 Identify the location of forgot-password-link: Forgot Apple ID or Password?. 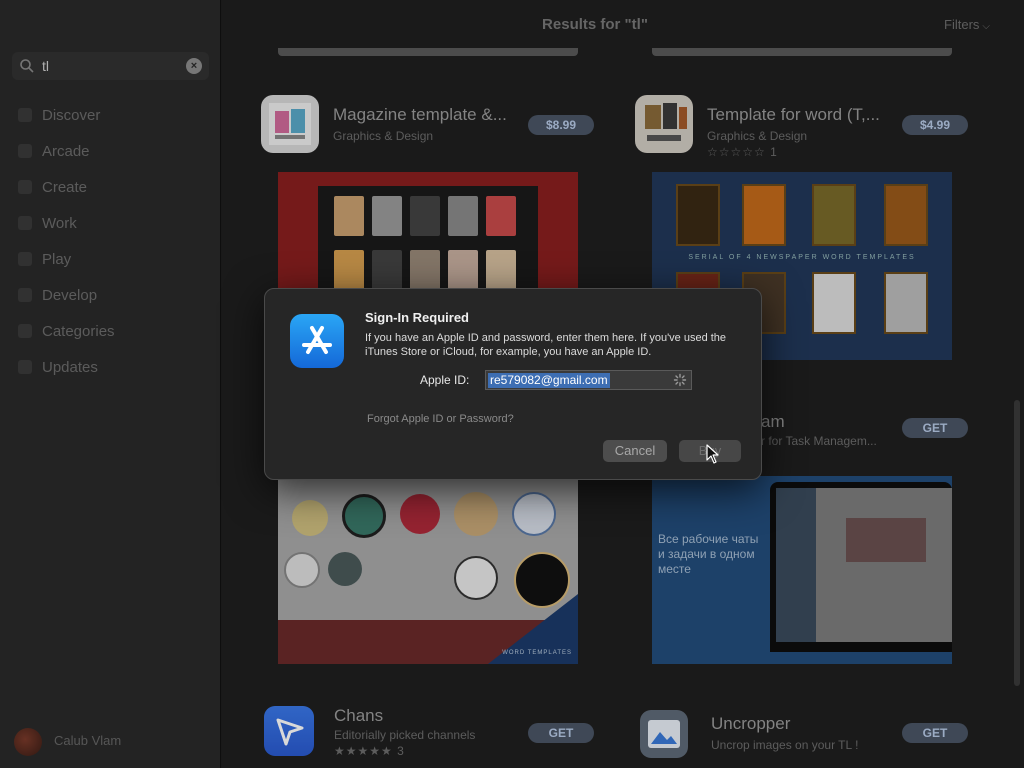
(440, 419).